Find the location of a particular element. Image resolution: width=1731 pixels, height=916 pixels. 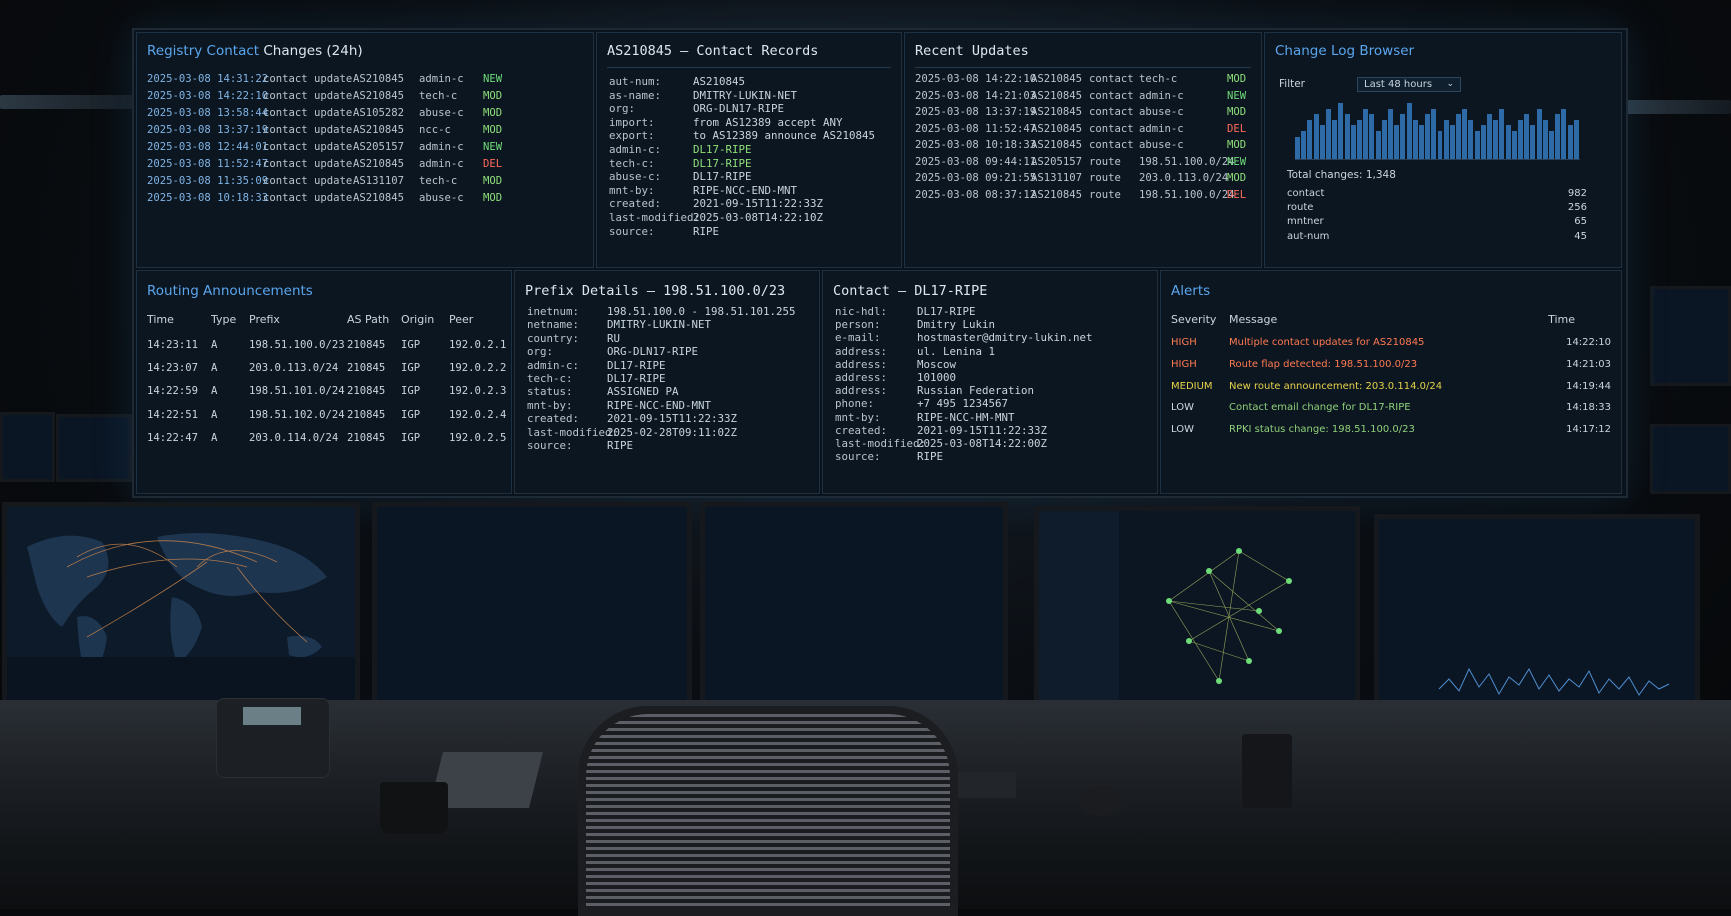

record-field: mnt-by: RIPE-NCC-END-MNT is located at coordinates (754, 191).